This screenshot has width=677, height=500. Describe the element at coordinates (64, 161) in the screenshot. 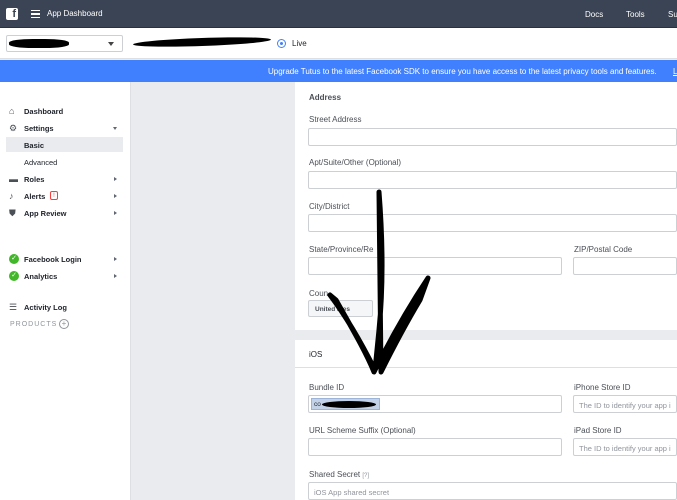

I see `sidebar-item-advanced: Advanced` at that location.